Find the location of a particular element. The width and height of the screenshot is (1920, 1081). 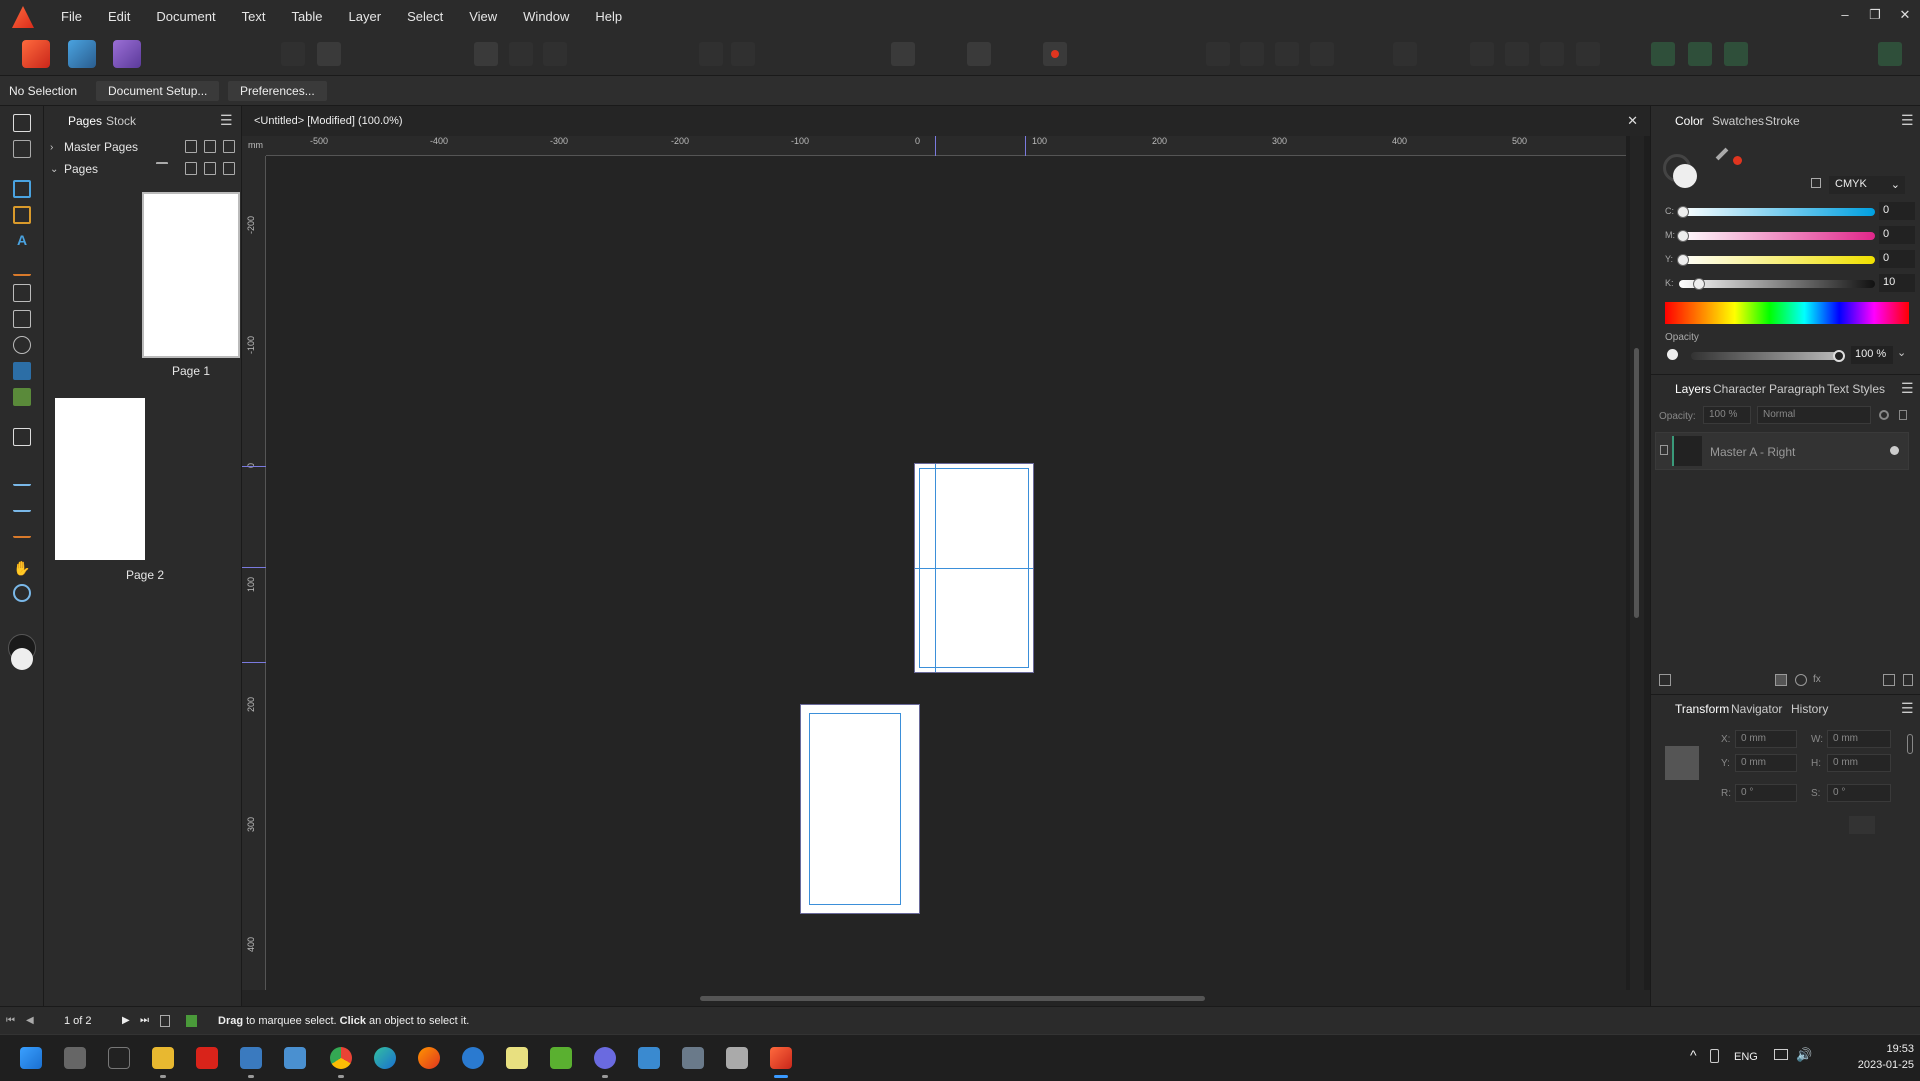

delete-page-icon is located at coordinates (229, 168).